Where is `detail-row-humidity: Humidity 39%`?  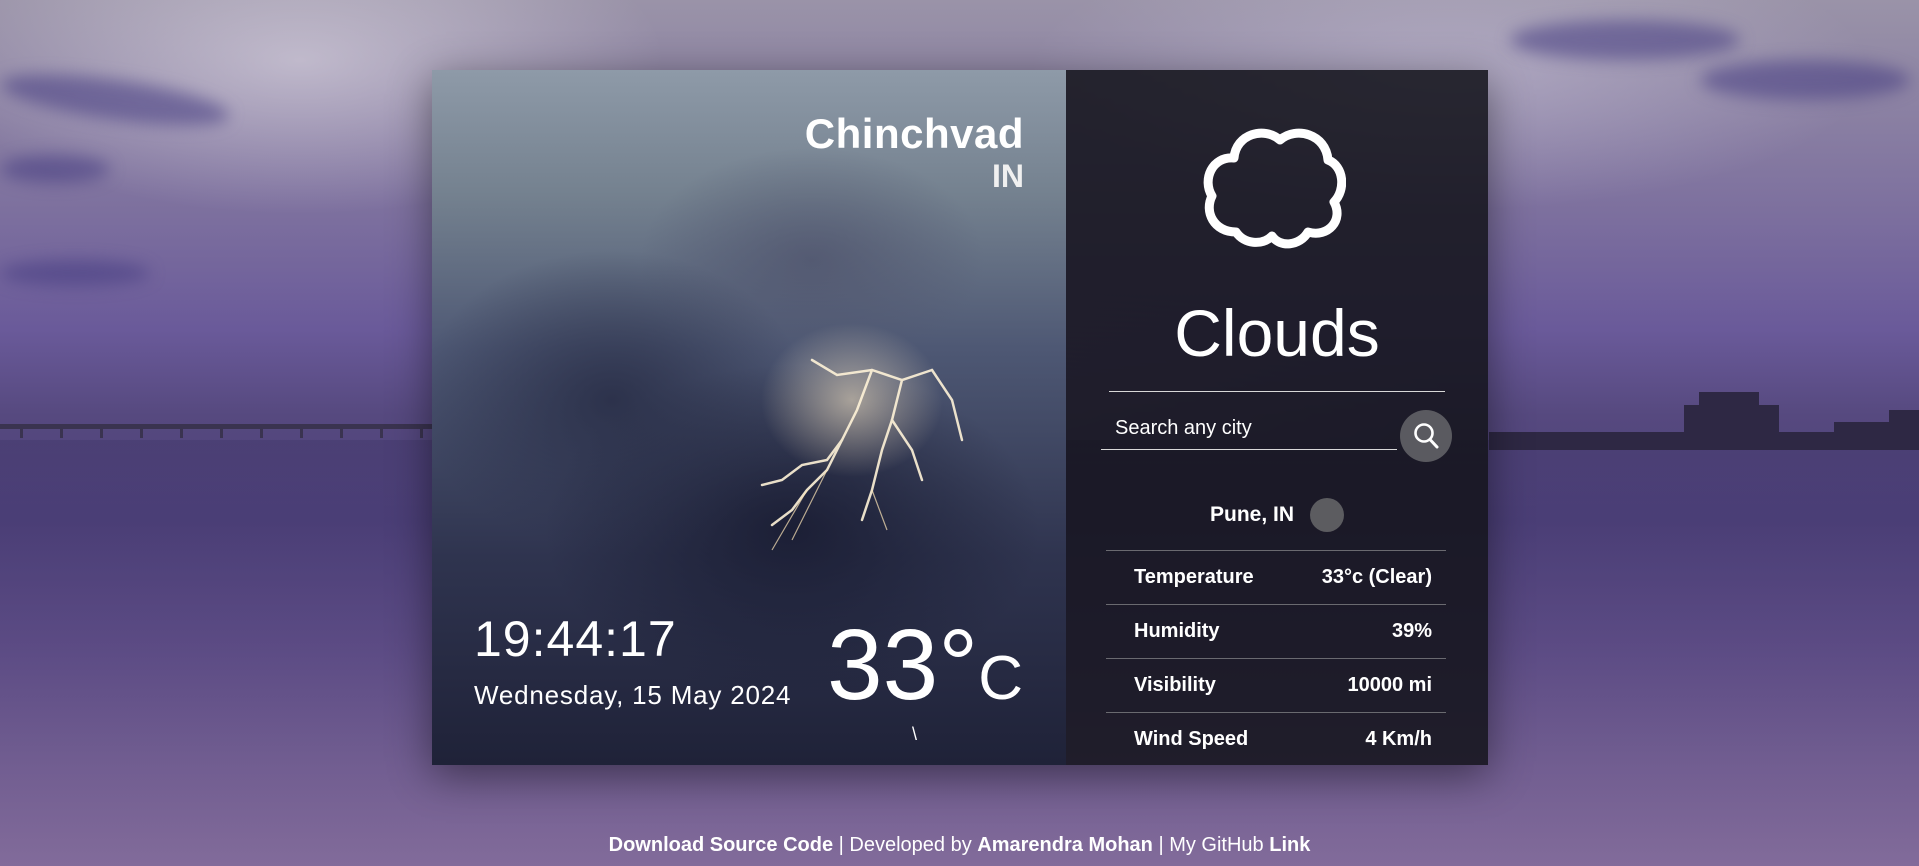
detail-row-humidity: Humidity 39% is located at coordinates (1276, 631).